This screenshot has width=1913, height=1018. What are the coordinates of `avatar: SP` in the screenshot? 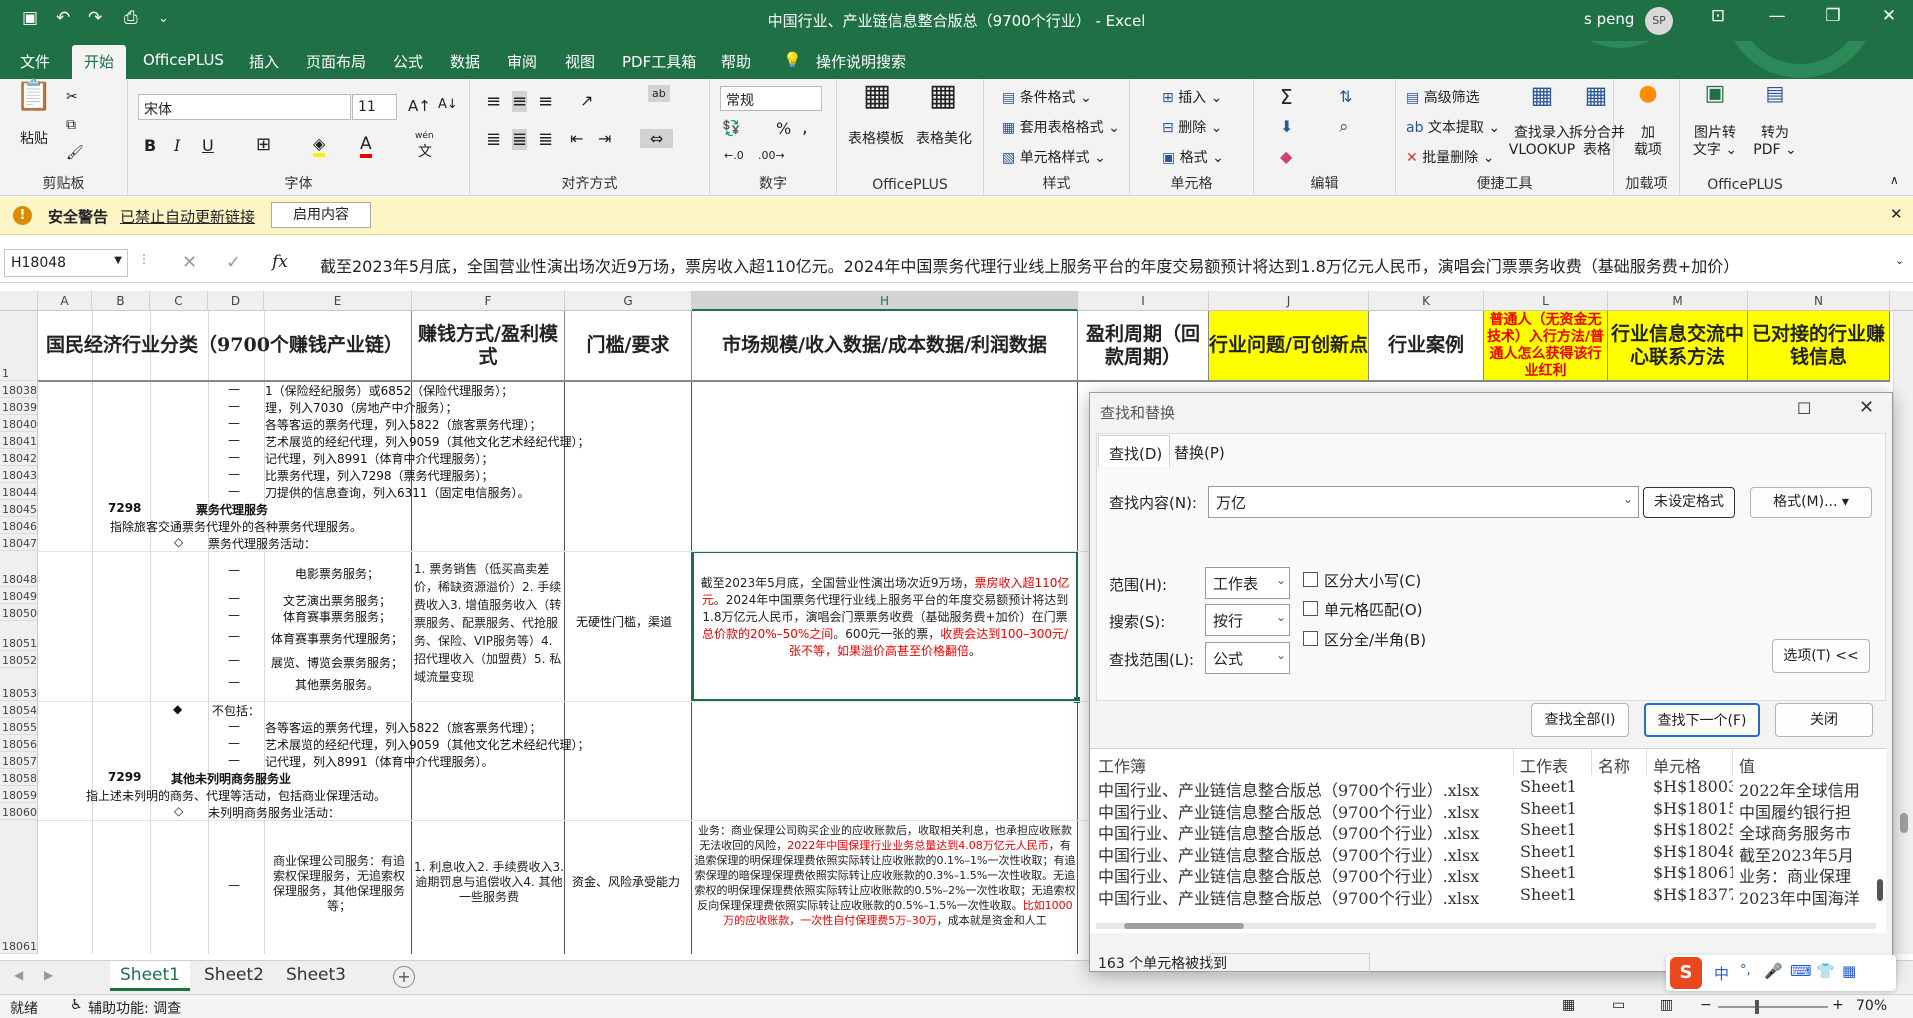 It's located at (1659, 21).